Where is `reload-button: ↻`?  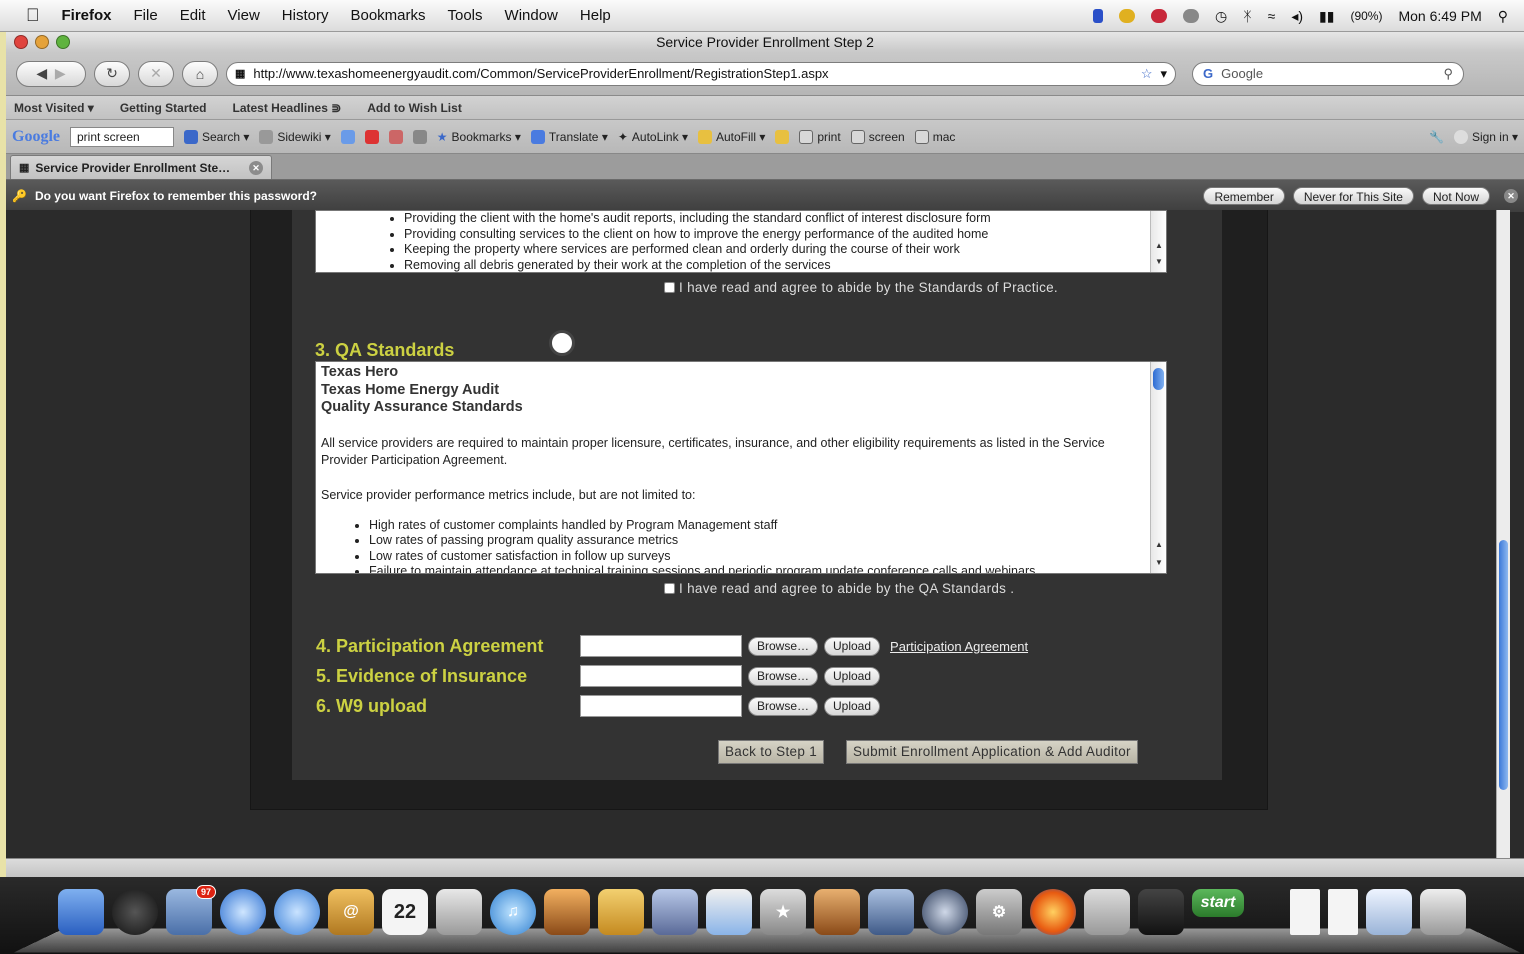
reload-button: ↻ is located at coordinates (112, 73).